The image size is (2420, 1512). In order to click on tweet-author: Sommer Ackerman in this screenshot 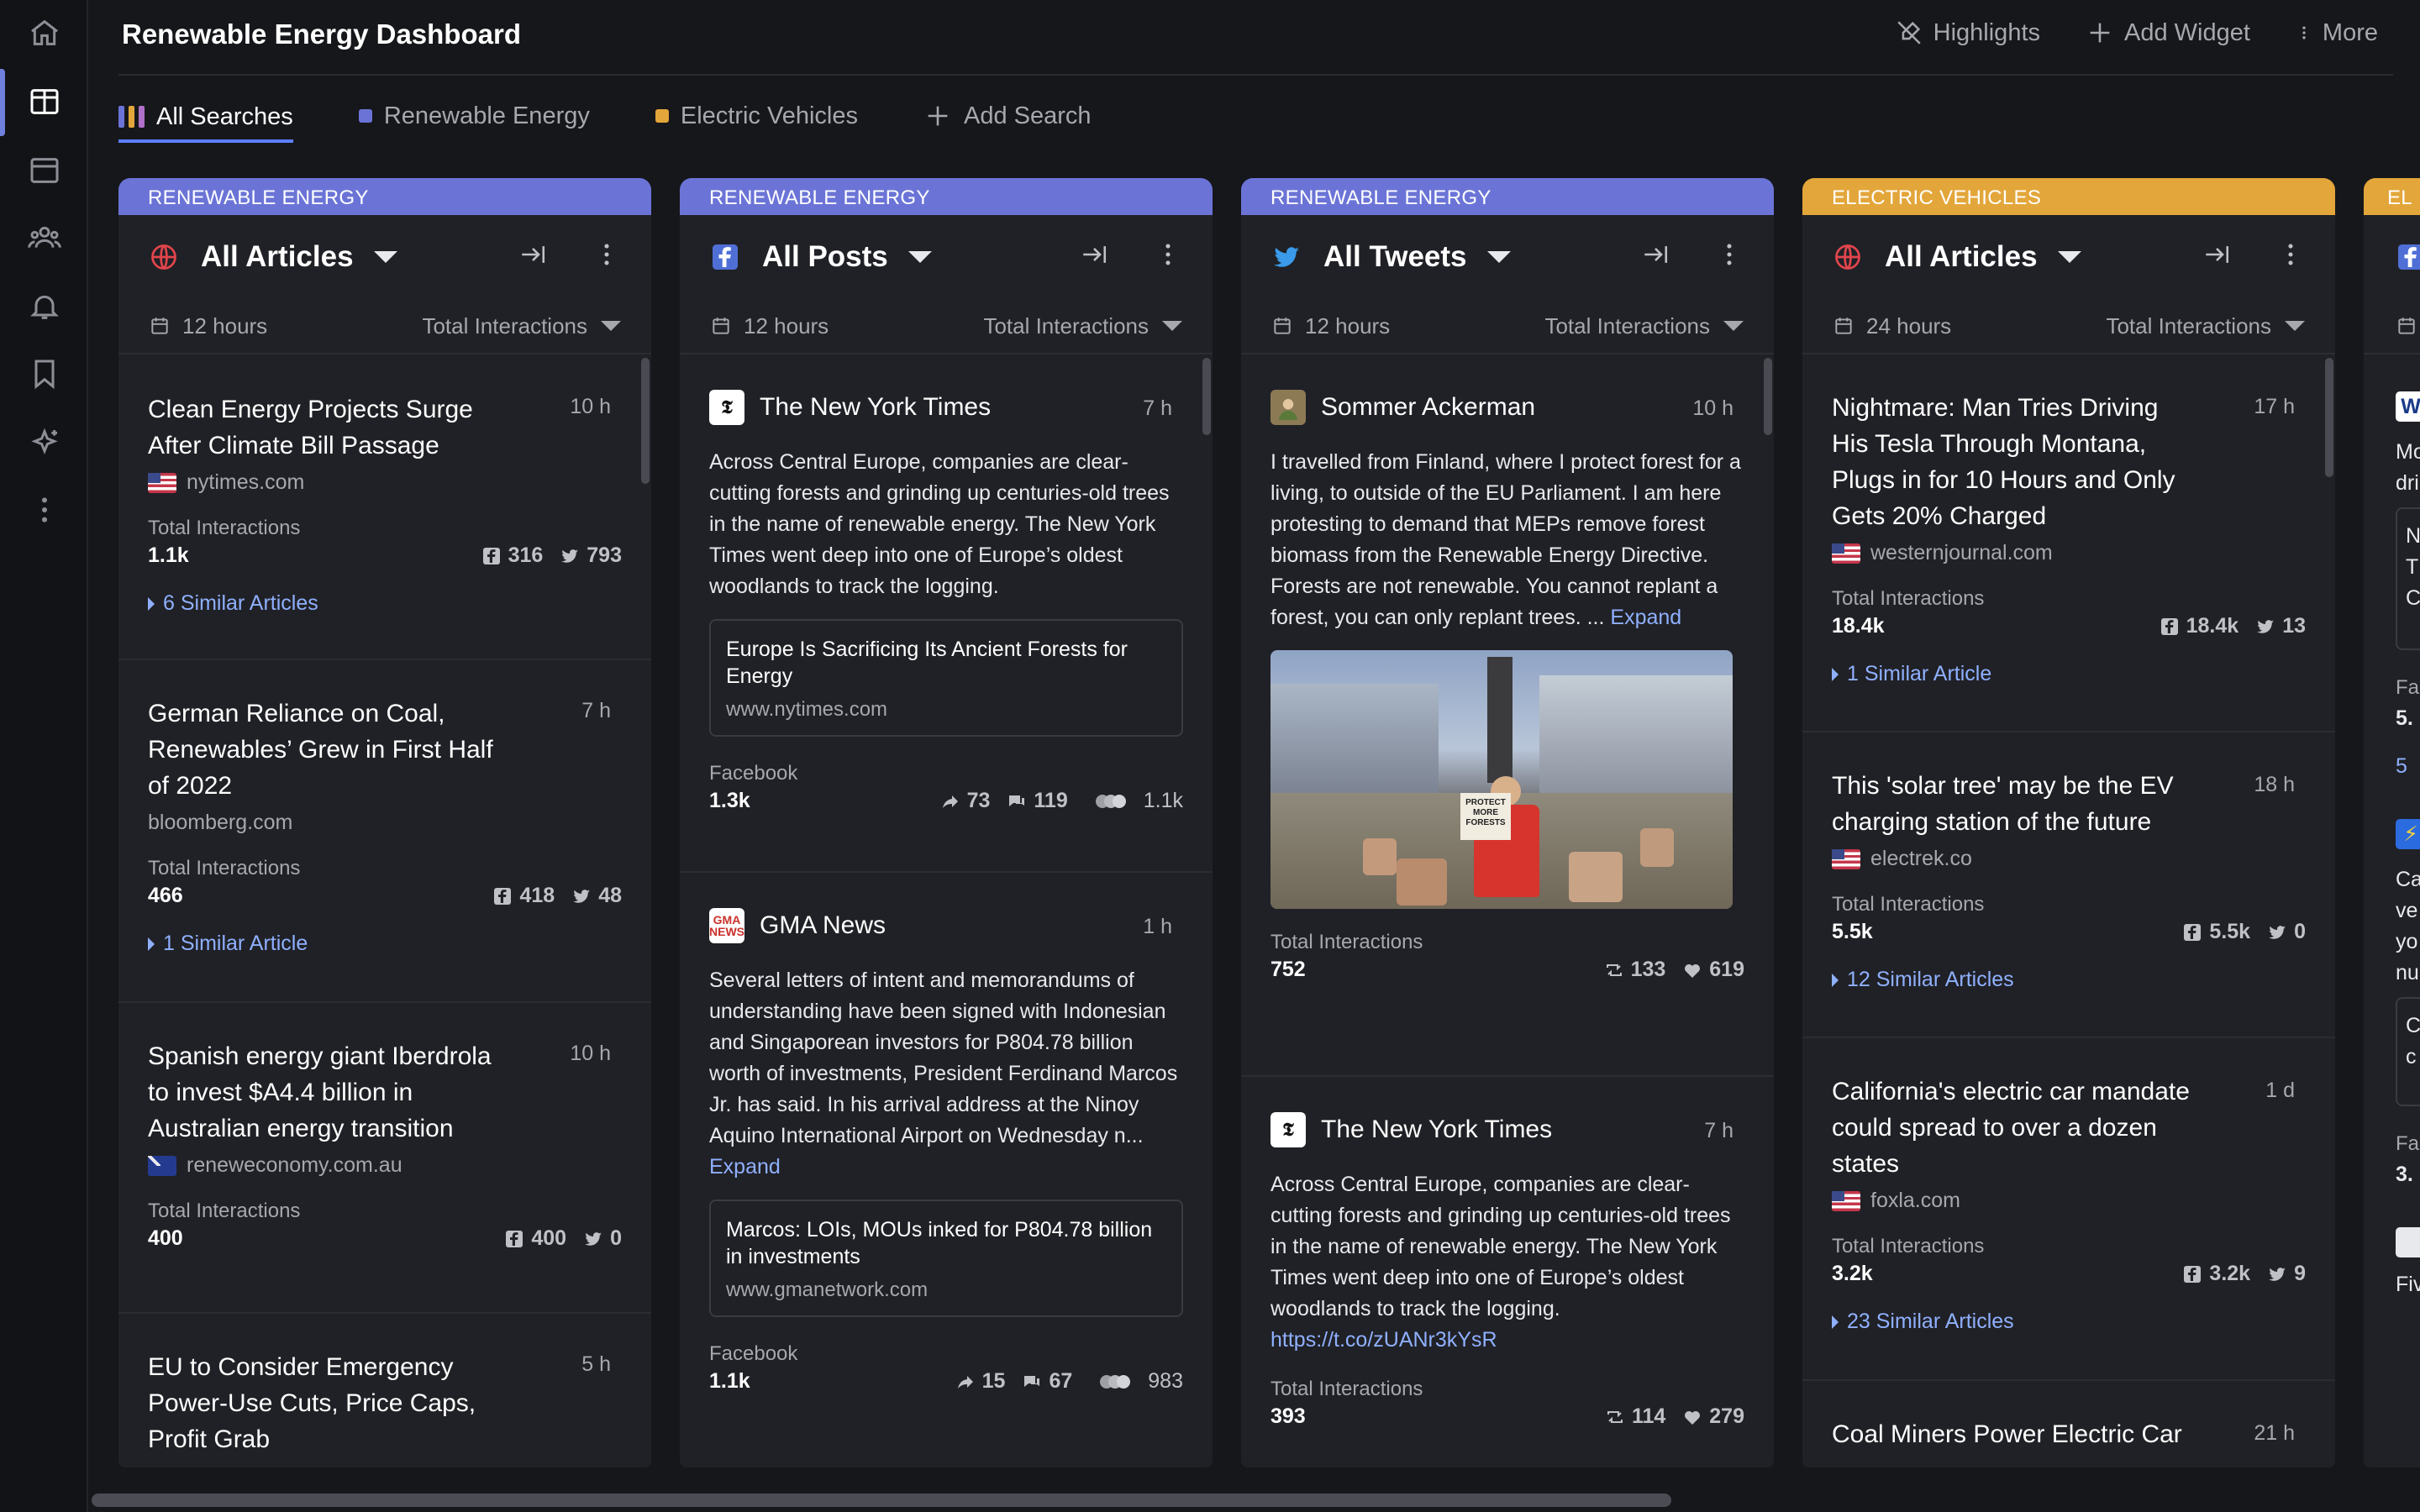, I will do `click(1428, 407)`.